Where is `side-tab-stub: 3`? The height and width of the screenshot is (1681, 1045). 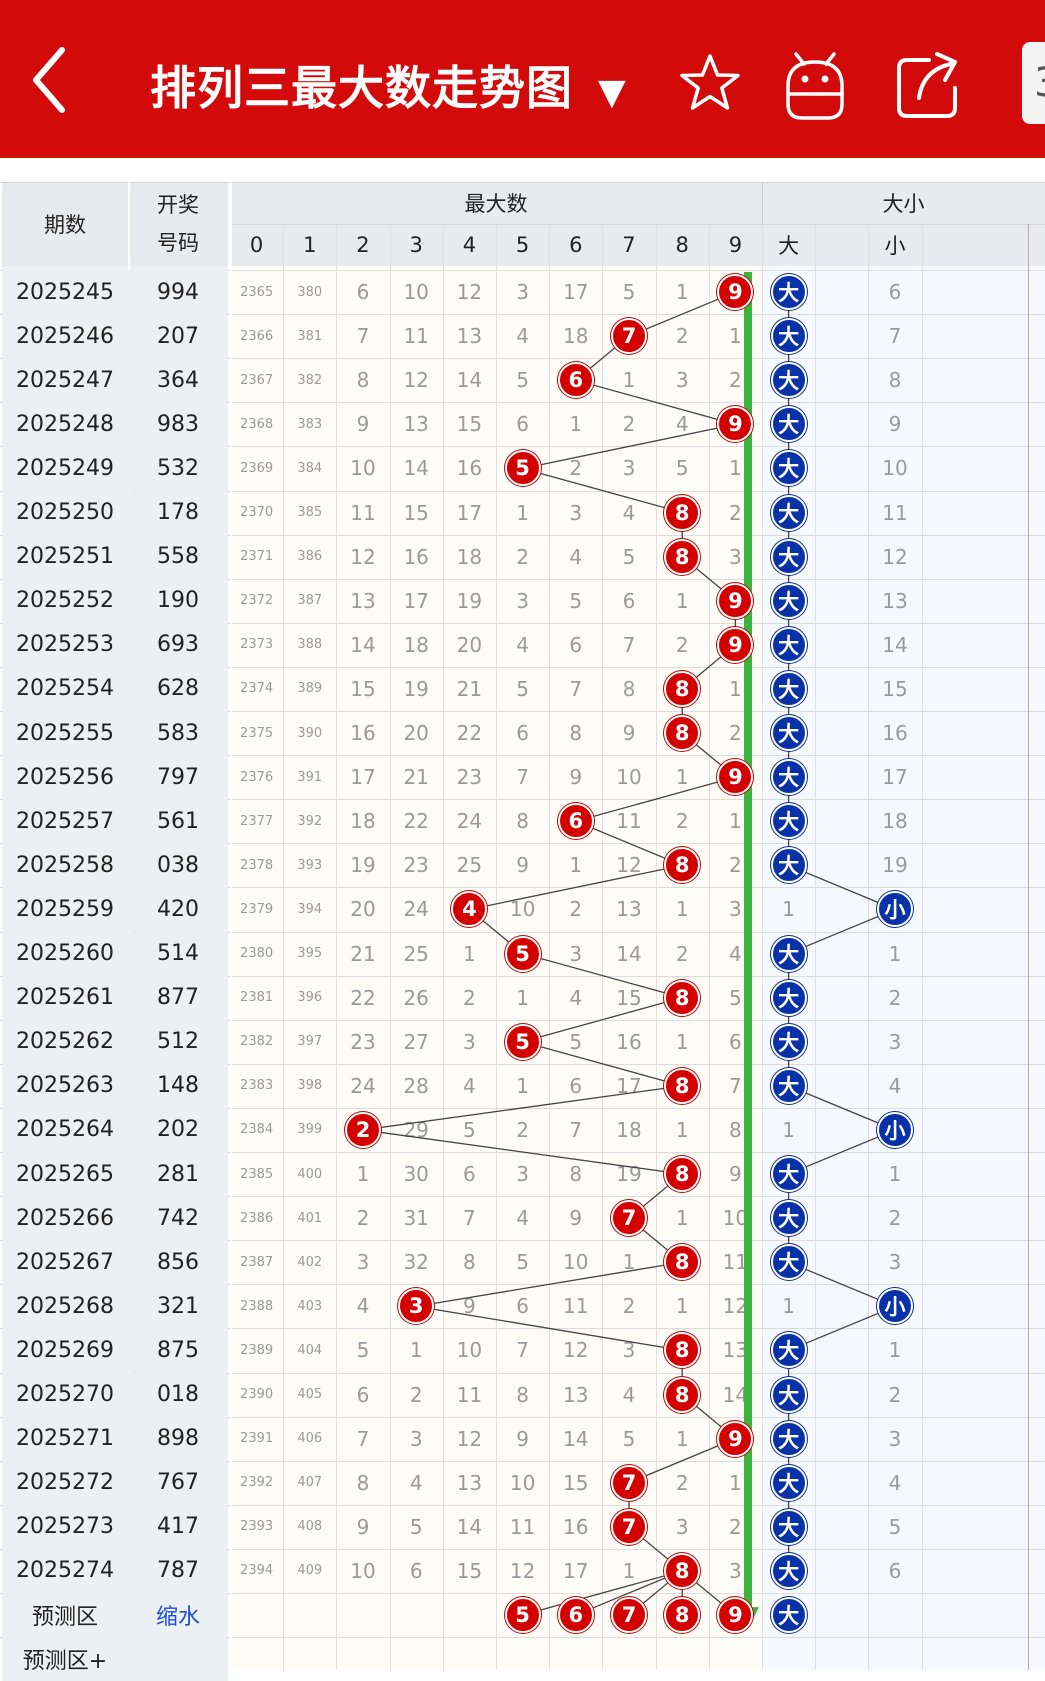
side-tab-stub: 3 is located at coordinates (1033, 83).